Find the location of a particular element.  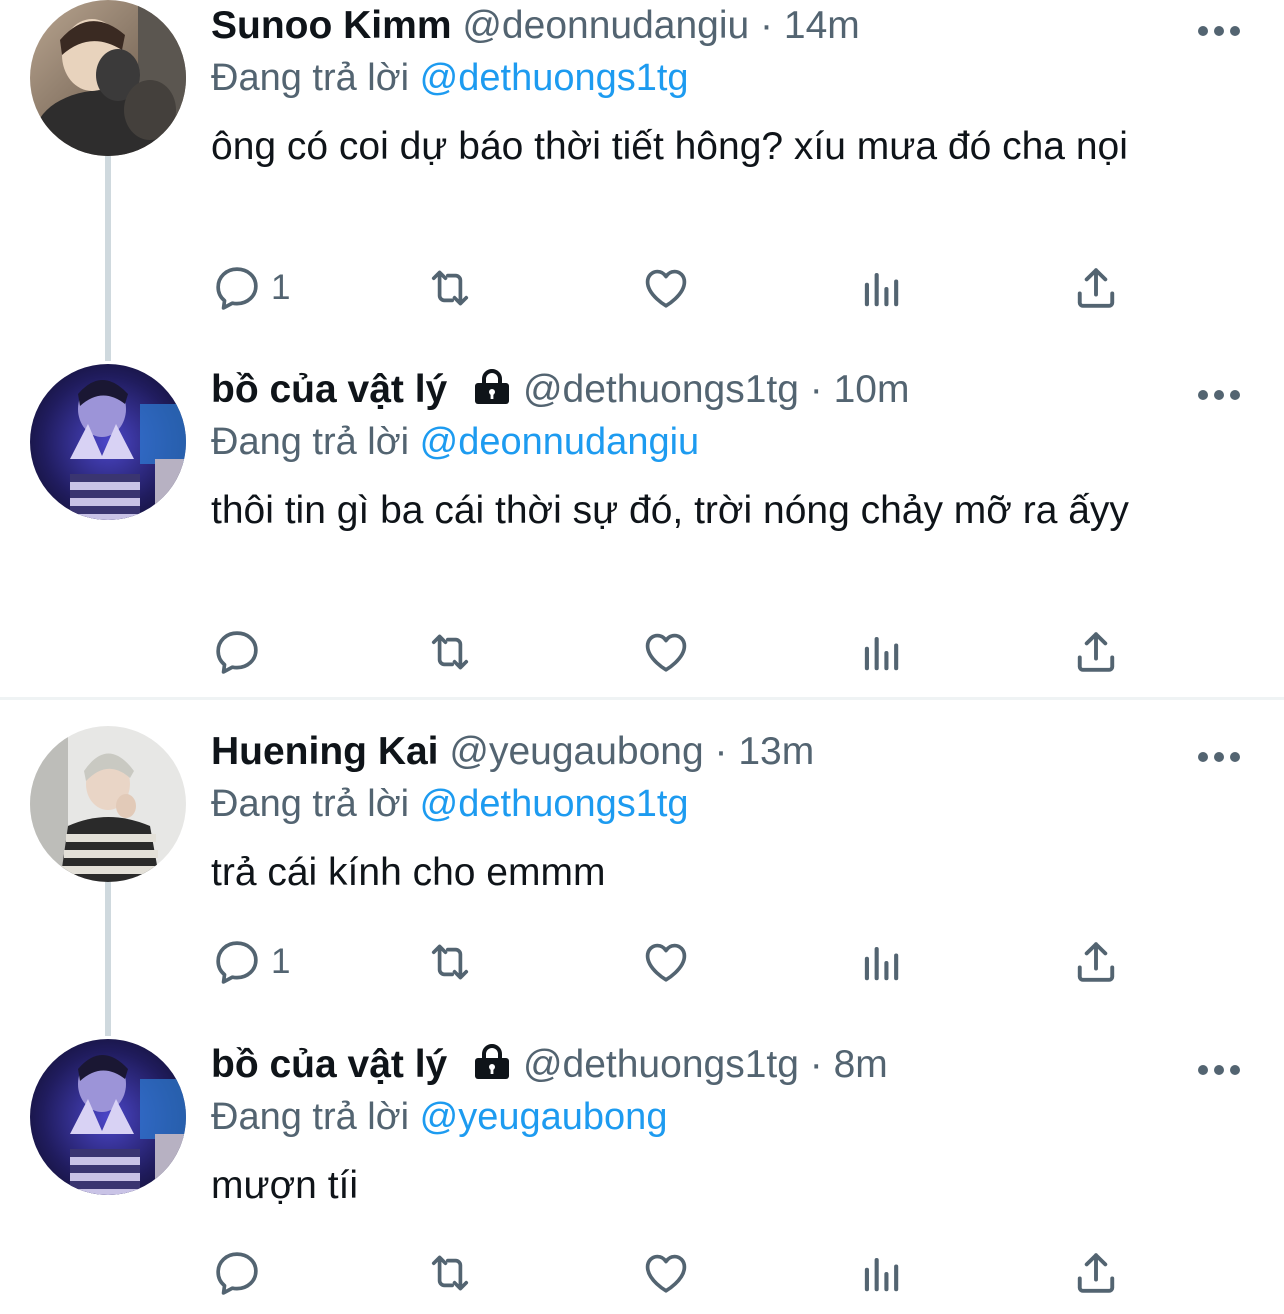

reply-mention-link: @deonnudangiu is located at coordinates (560, 442).